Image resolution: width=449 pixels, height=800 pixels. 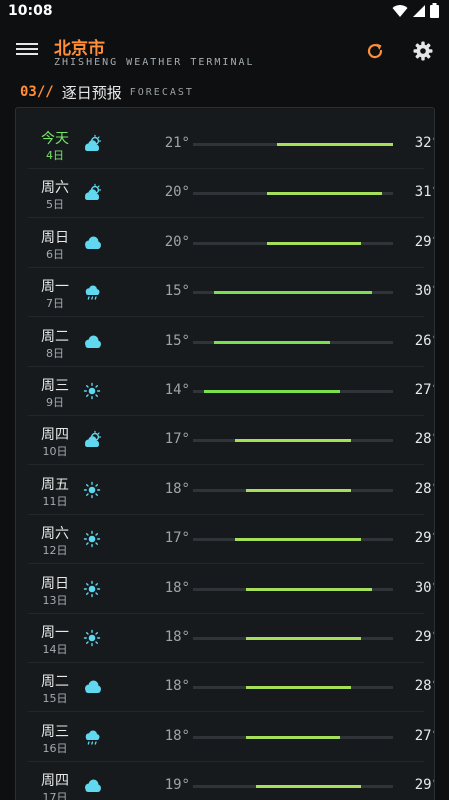 I want to click on forecast-date: 8日, so click(x=55, y=353).